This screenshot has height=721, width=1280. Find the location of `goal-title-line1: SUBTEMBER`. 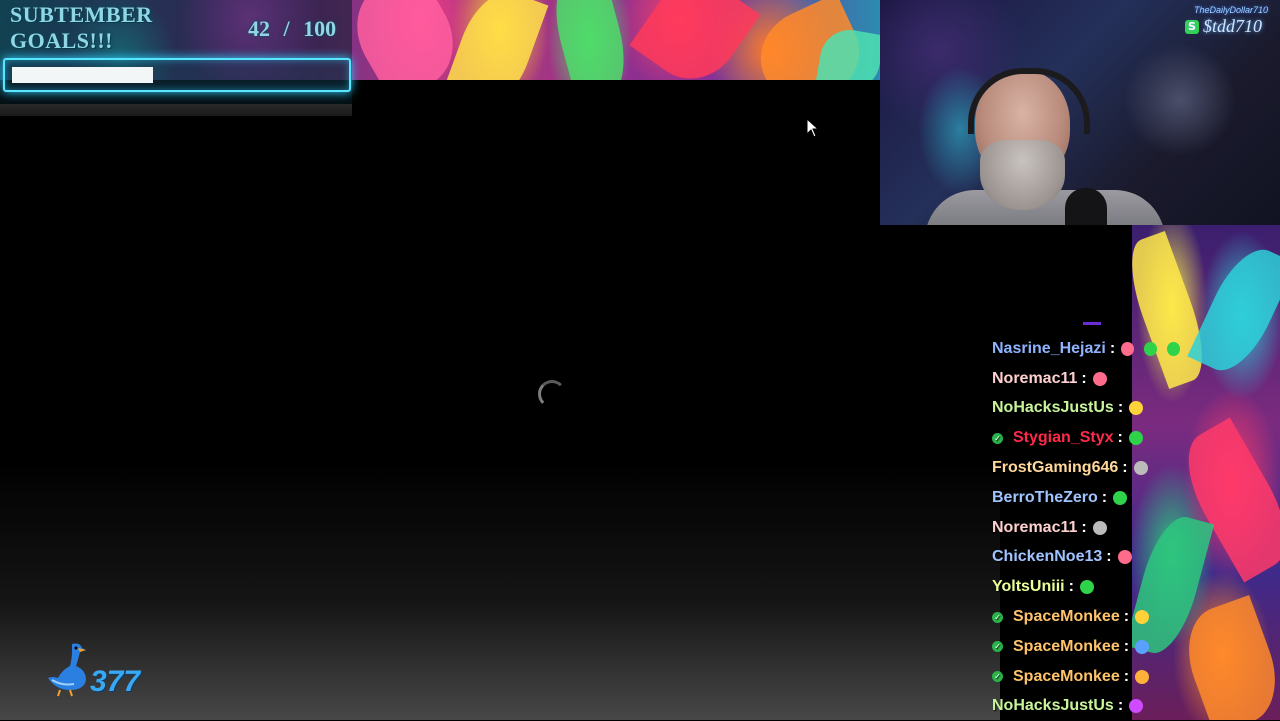

goal-title-line1: SUBTEMBER is located at coordinates (81, 14).